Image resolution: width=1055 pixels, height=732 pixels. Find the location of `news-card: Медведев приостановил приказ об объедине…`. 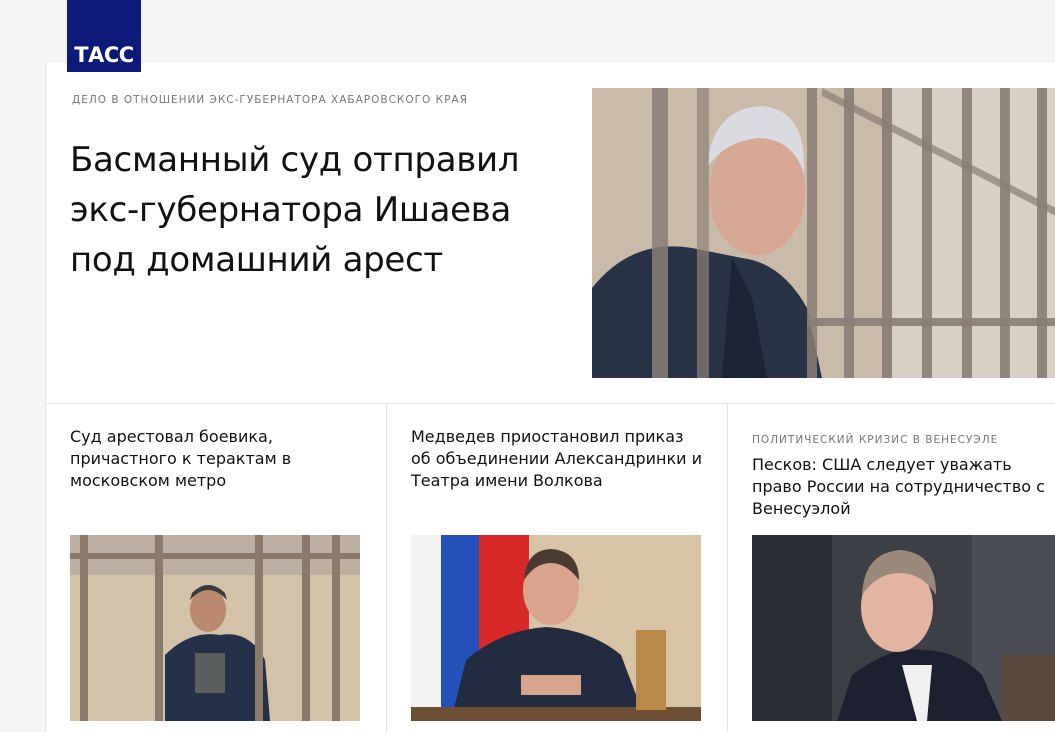

news-card: Медведев приостановил приказ об объедине… is located at coordinates (557, 568).